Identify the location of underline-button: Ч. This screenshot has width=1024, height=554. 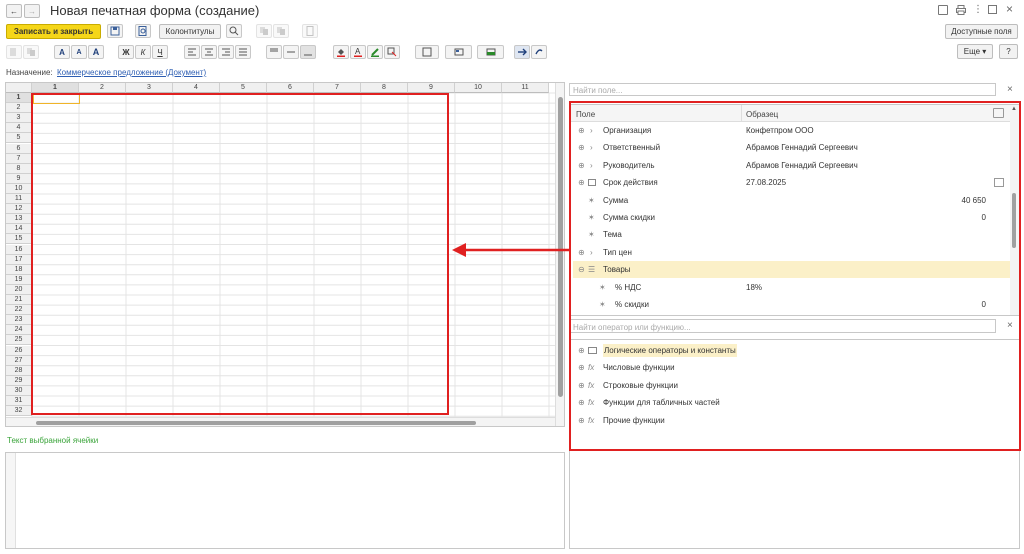
(160, 52).